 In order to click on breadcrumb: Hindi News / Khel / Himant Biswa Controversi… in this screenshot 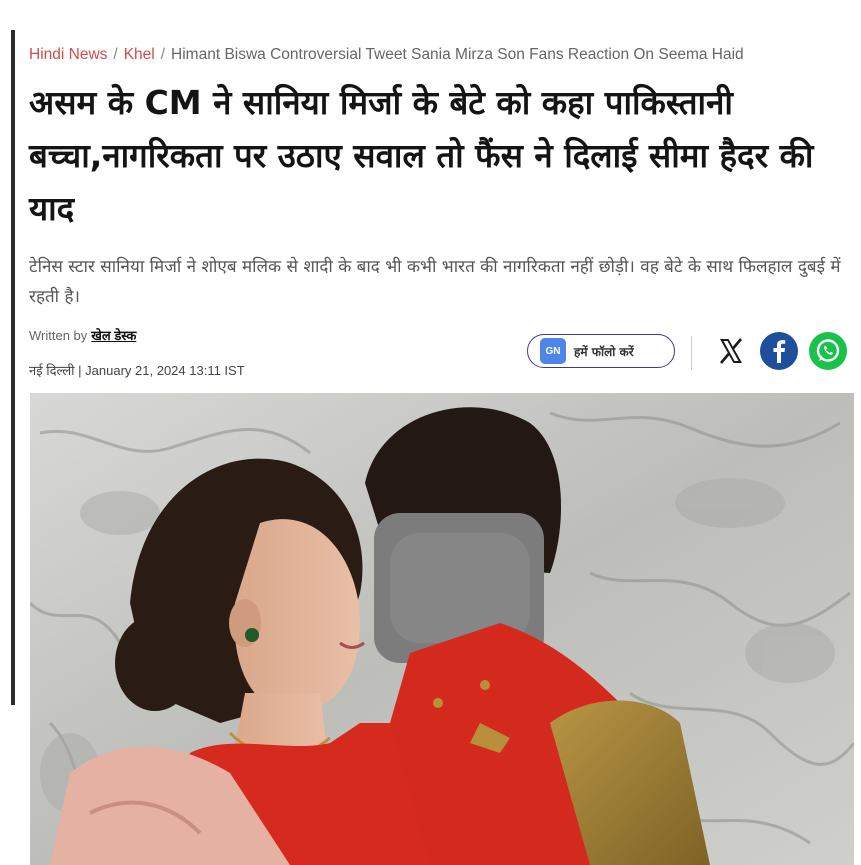, I will do `click(445, 57)`.